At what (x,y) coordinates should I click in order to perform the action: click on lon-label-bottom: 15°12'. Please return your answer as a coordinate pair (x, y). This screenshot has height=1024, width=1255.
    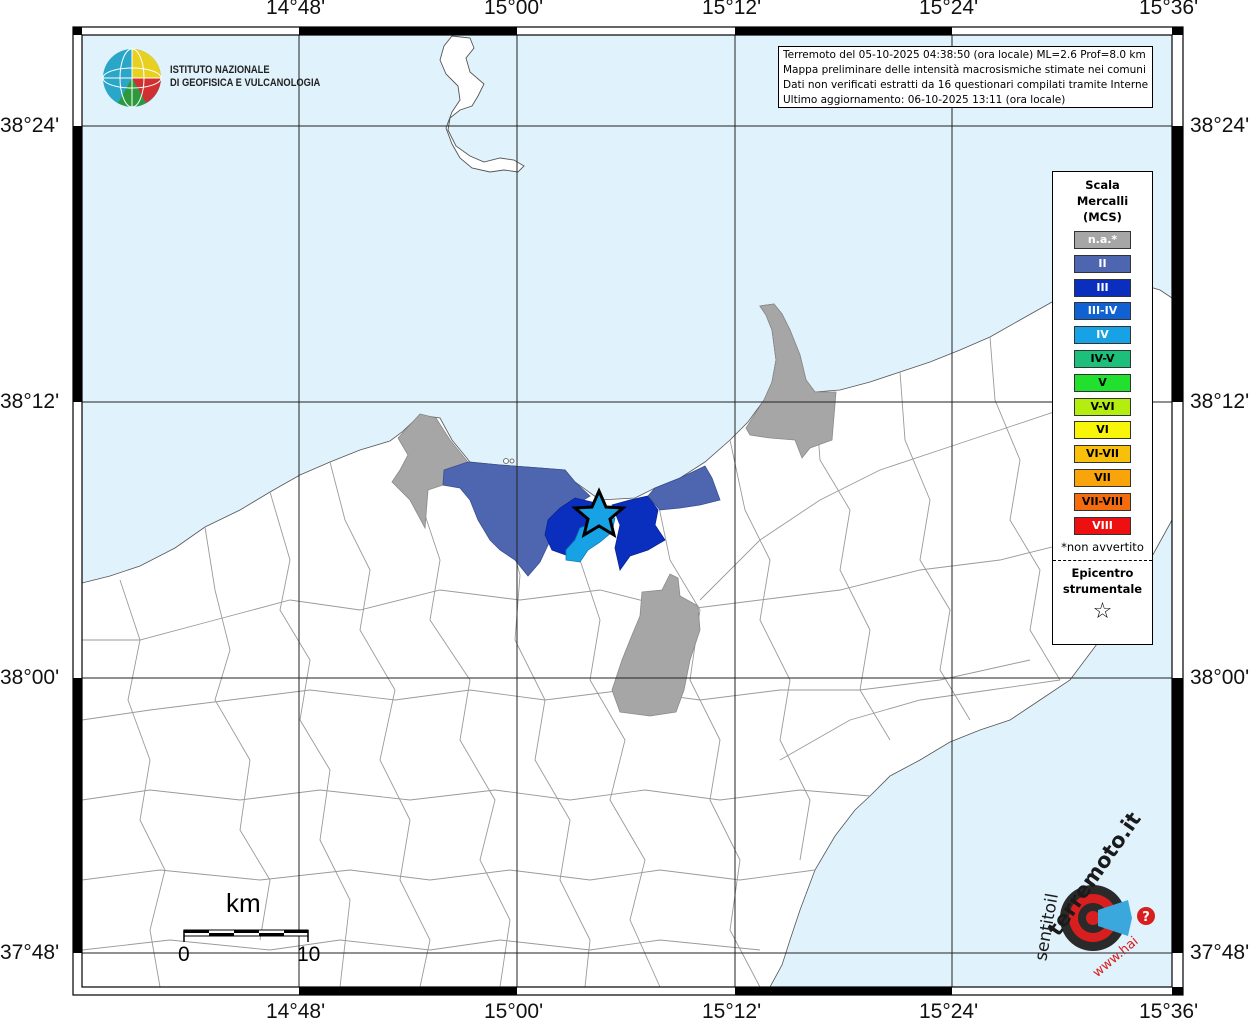
    Looking at the image, I should click on (732, 1011).